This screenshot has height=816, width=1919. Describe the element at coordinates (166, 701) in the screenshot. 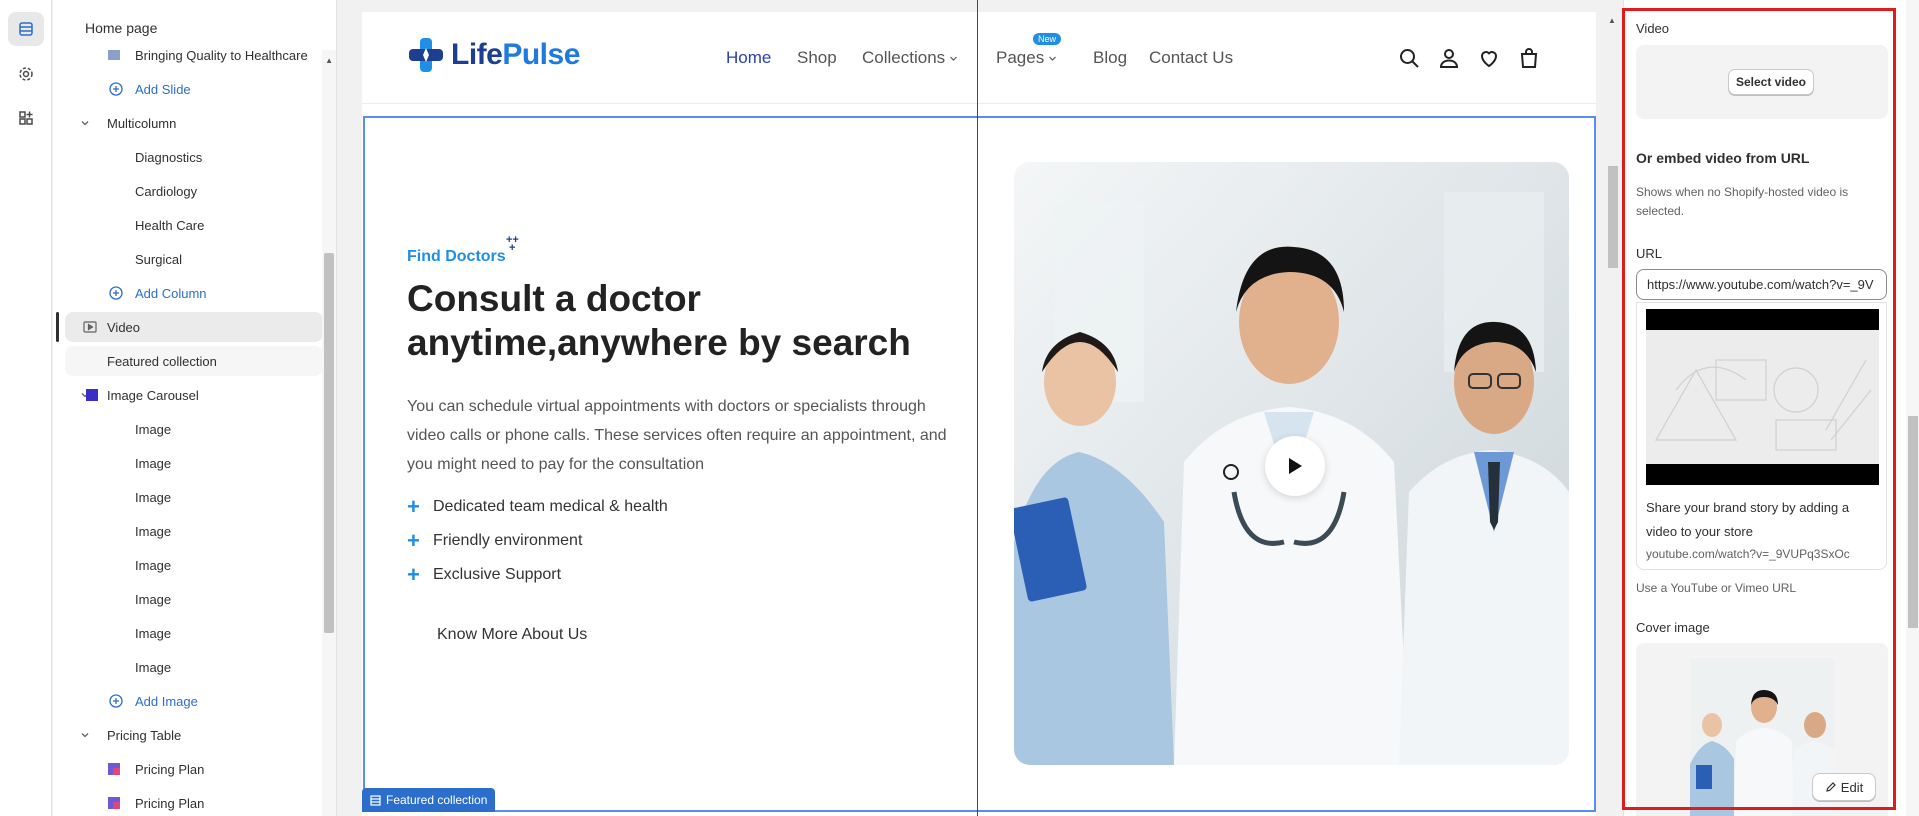

I see `add-label: Add Image` at that location.